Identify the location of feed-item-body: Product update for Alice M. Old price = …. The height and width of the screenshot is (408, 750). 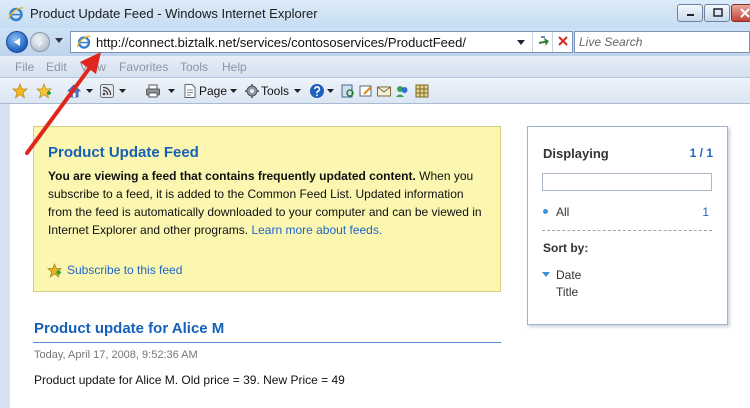
(189, 380).